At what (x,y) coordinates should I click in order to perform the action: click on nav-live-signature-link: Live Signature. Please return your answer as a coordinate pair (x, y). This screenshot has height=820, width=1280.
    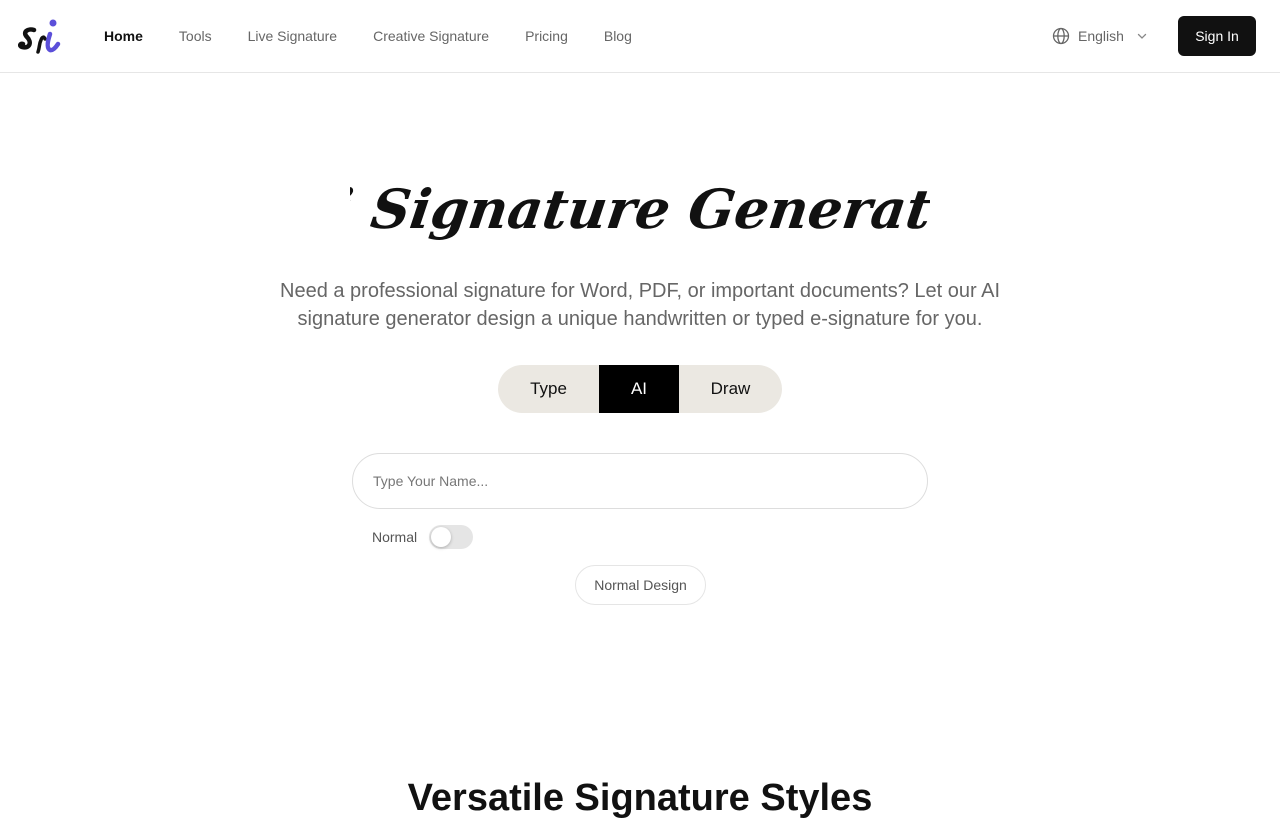
    Looking at the image, I should click on (293, 36).